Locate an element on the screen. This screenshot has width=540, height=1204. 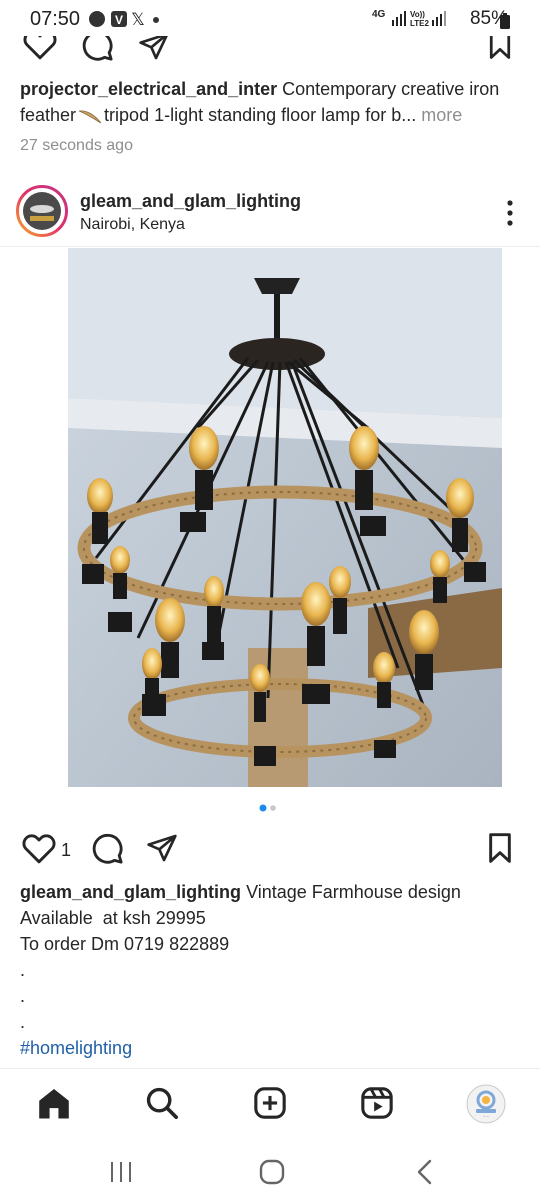
system-nav-bar is located at coordinates (270, 1172).